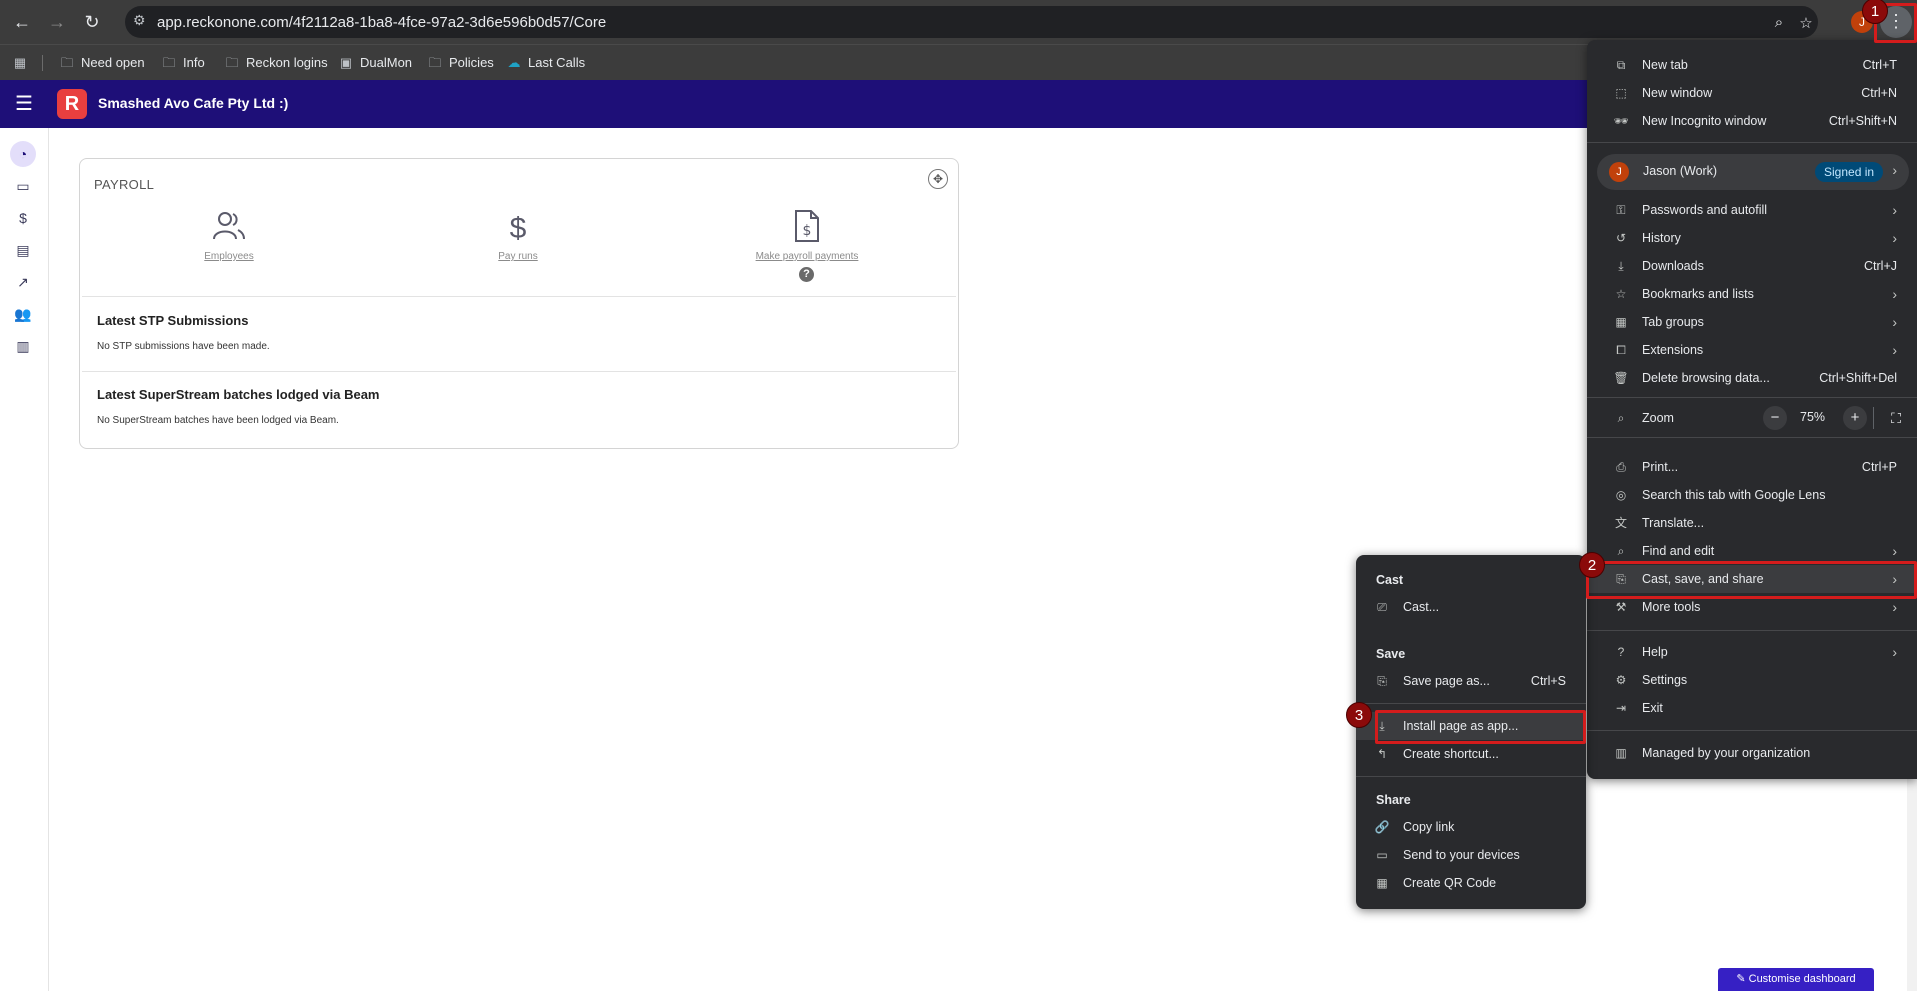 Image resolution: width=1917 pixels, height=991 pixels. Describe the element at coordinates (1752, 418) in the screenshot. I see `menu-zoom-row: ⌕ Zoom − 75% + ⛶` at that location.